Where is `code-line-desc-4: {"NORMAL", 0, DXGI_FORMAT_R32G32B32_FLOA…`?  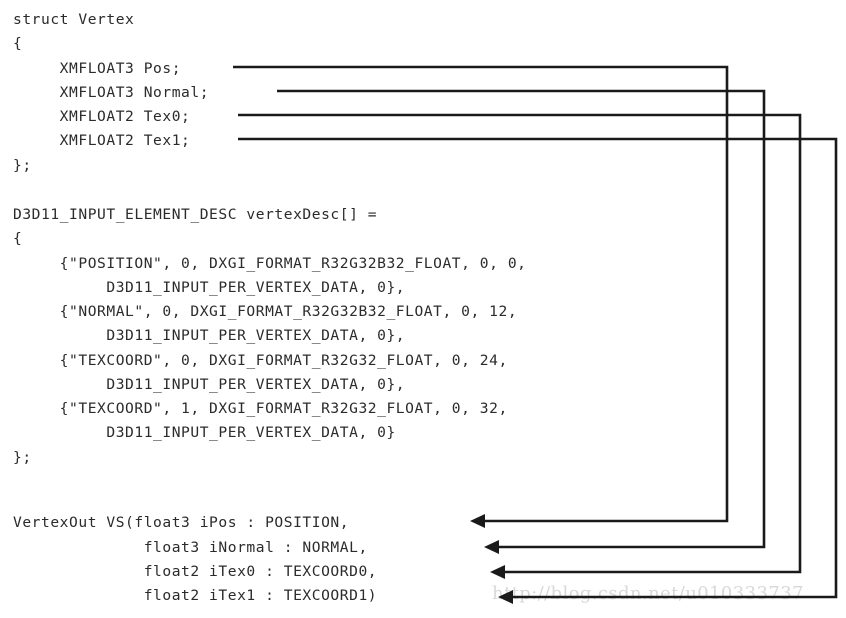
code-line-desc-4: {"NORMAL", 0, DXGI_FORMAT_R32G32B32_FLOA… is located at coordinates (265, 311).